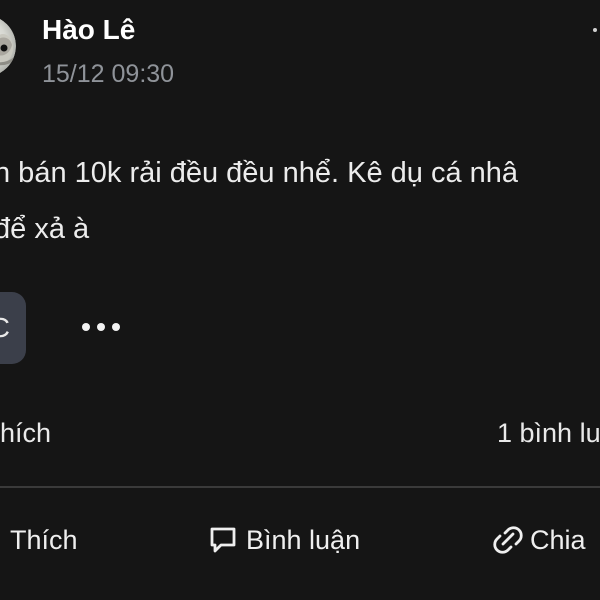  I want to click on reaction-chip: C, so click(13, 328).